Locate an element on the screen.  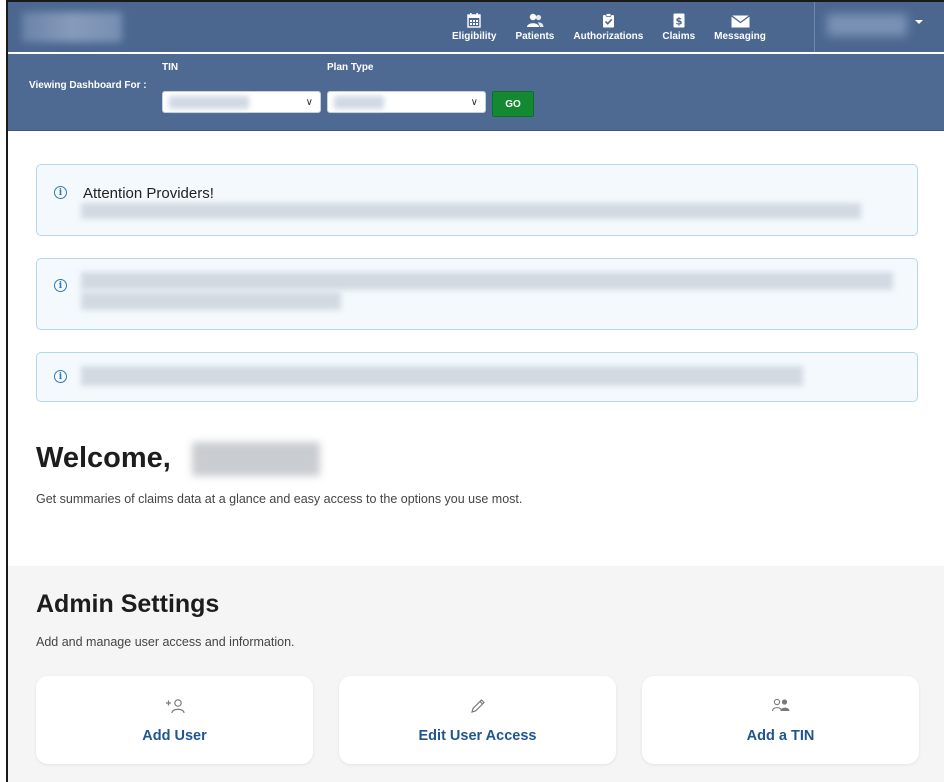
edit-user-access-label: Edit User Access is located at coordinates (477, 736).